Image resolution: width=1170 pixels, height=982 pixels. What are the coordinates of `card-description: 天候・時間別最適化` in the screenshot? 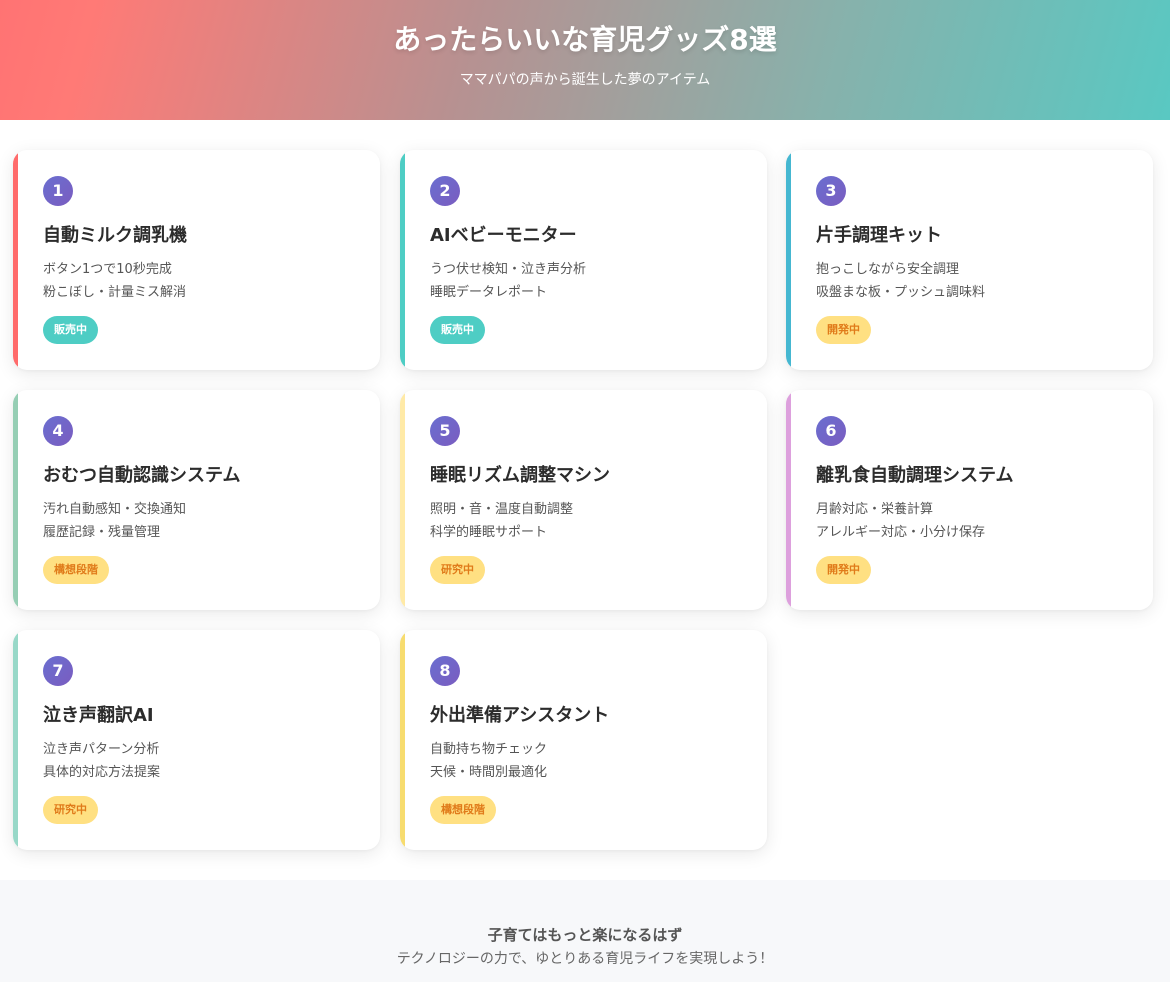 It's located at (489, 772).